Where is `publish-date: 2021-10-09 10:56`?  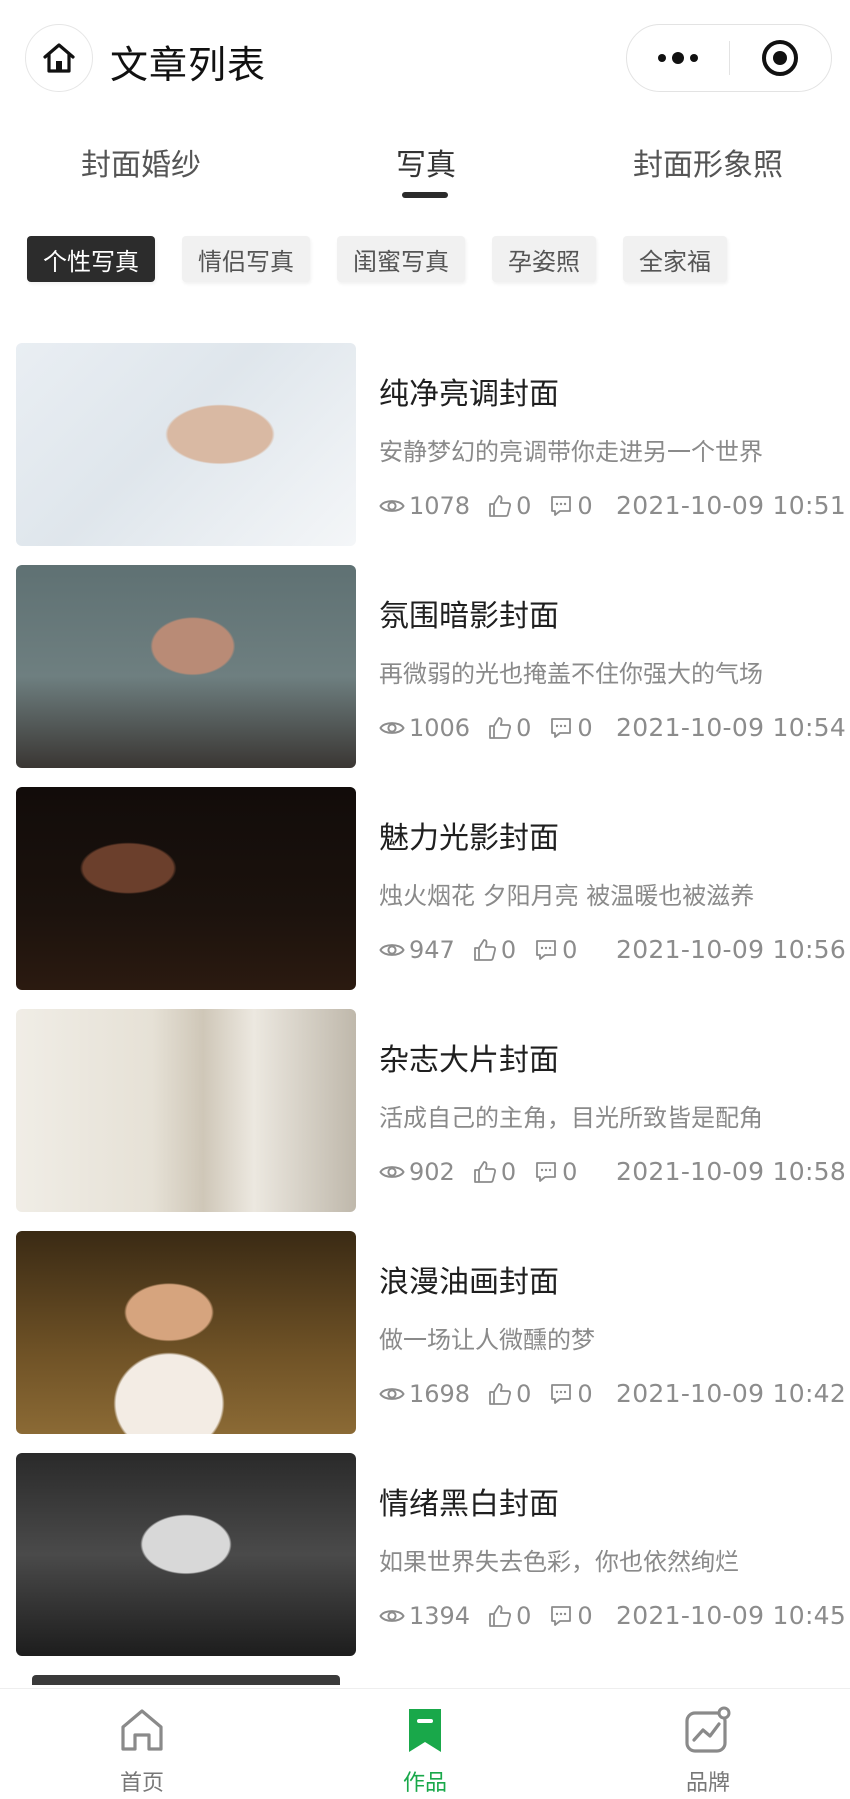
publish-date: 2021-10-09 10:56 is located at coordinates (731, 949).